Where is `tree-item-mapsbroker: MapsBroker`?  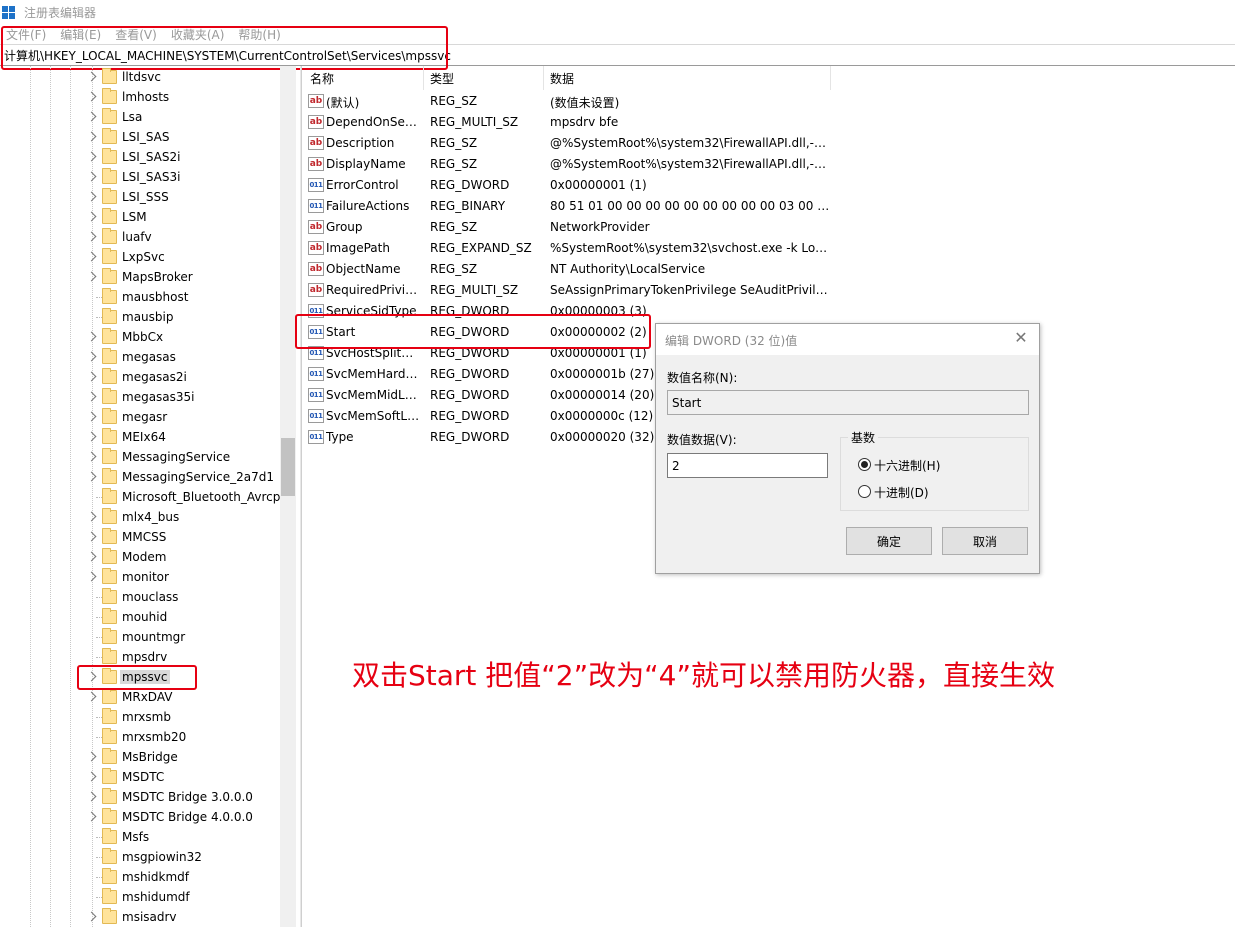 tree-item-mapsbroker: MapsBroker is located at coordinates (140, 277).